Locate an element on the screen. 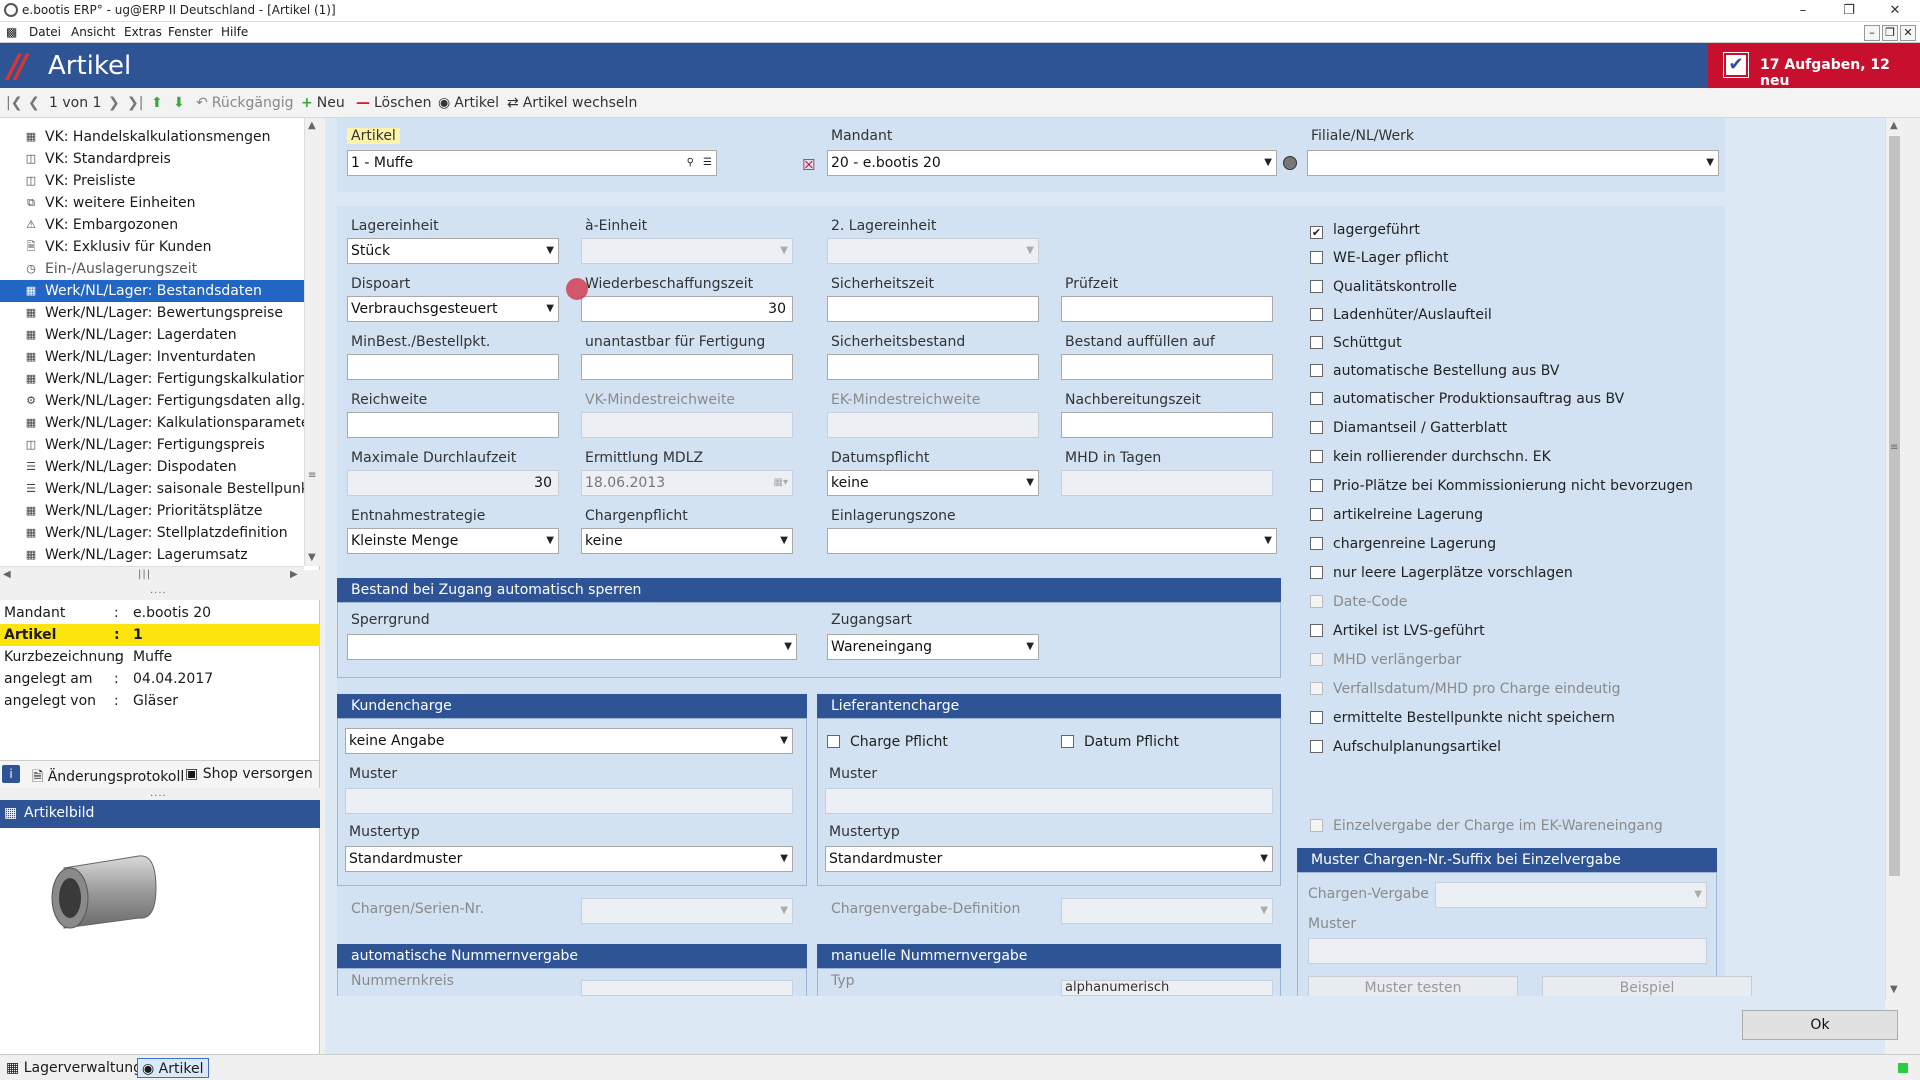 The image size is (1920, 1080). kunden-mustertyp-select: Standardmuster ▼ is located at coordinates (569, 859).